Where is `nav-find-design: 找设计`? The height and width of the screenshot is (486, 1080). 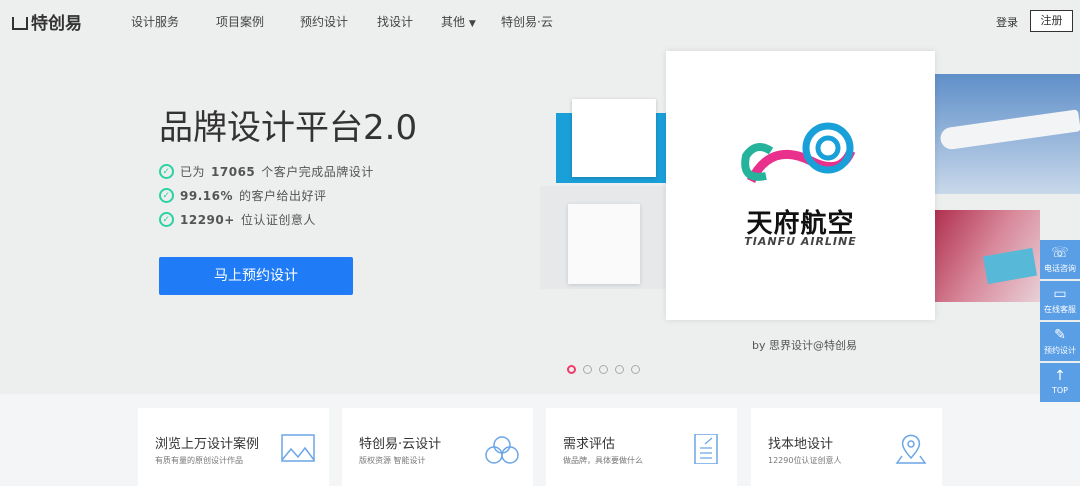 nav-find-design: 找设计 is located at coordinates (395, 21).